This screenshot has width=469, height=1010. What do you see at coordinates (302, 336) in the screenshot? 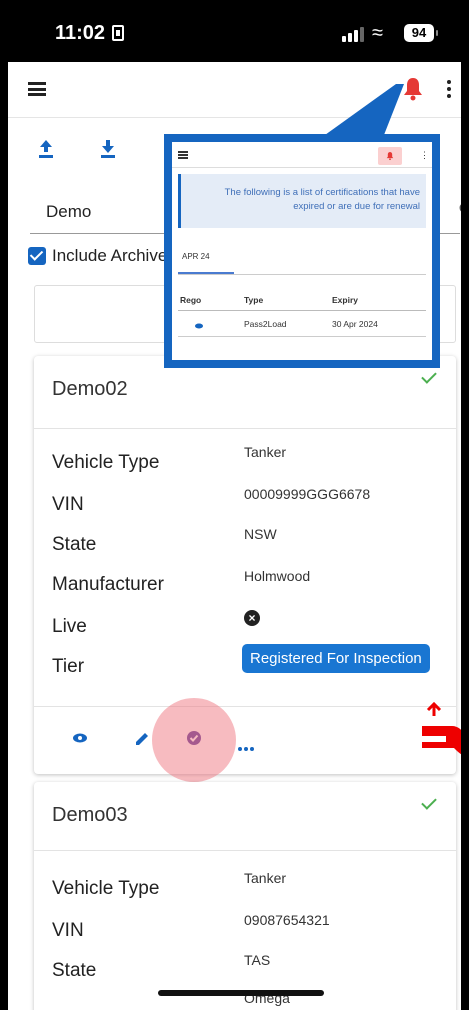
I see `row-divider` at bounding box center [302, 336].